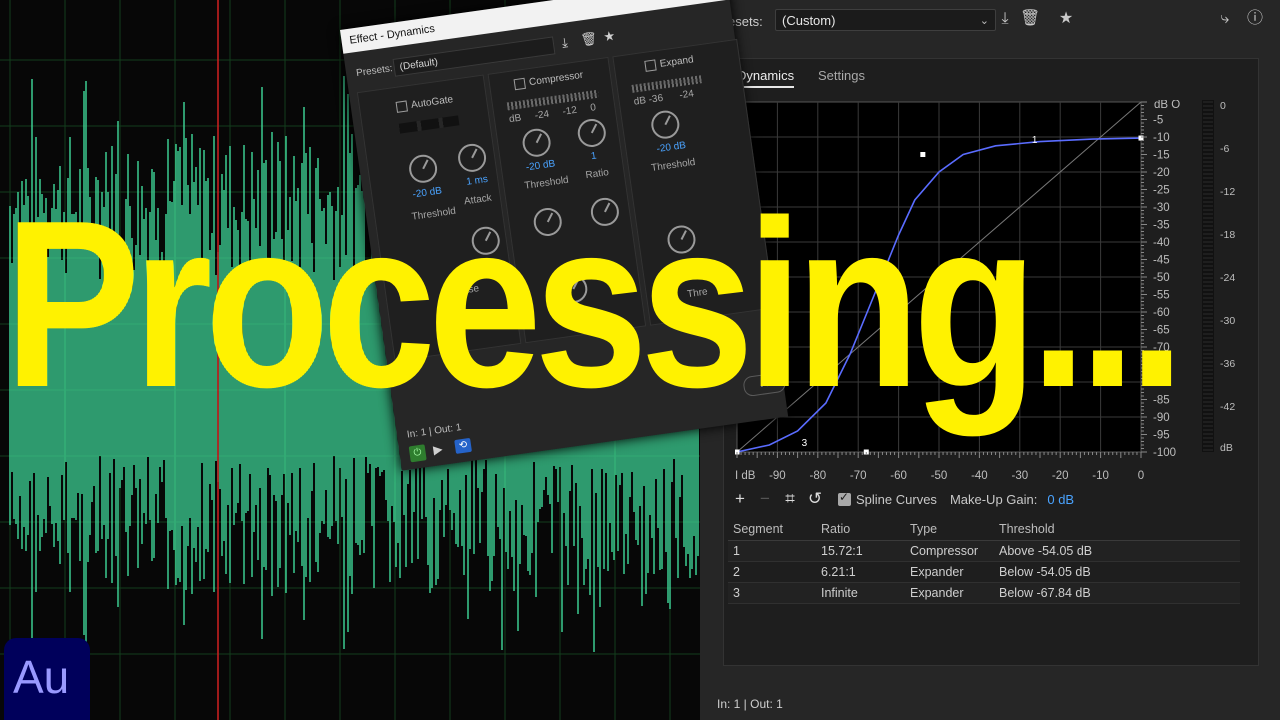  What do you see at coordinates (1019, 476) in the screenshot?
I see `x-tick-label: -30` at bounding box center [1019, 476].